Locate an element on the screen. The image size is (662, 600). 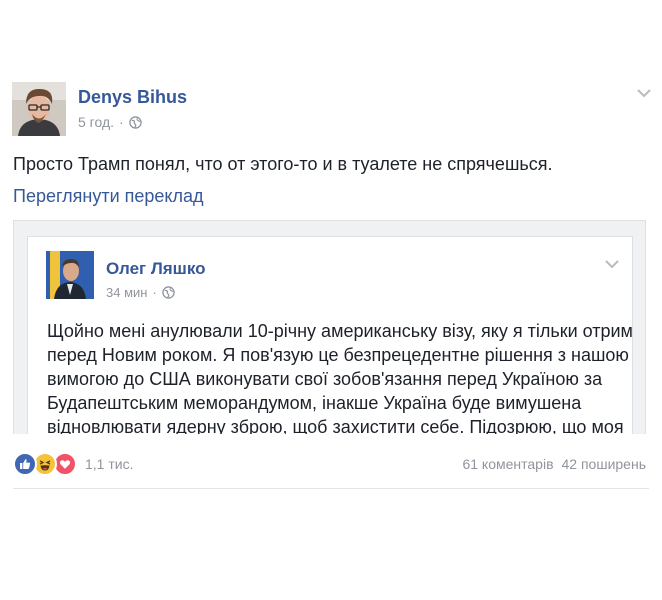
reactions-summary is located at coordinates (45, 464).